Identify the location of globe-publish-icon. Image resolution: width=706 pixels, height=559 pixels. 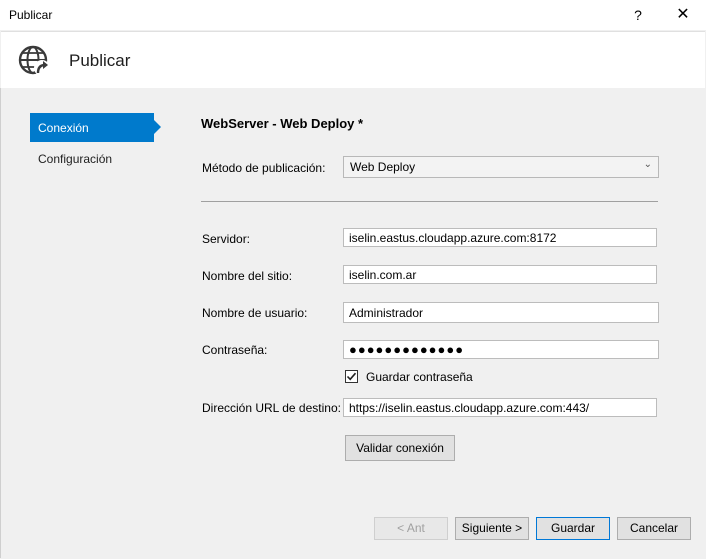
(34, 61).